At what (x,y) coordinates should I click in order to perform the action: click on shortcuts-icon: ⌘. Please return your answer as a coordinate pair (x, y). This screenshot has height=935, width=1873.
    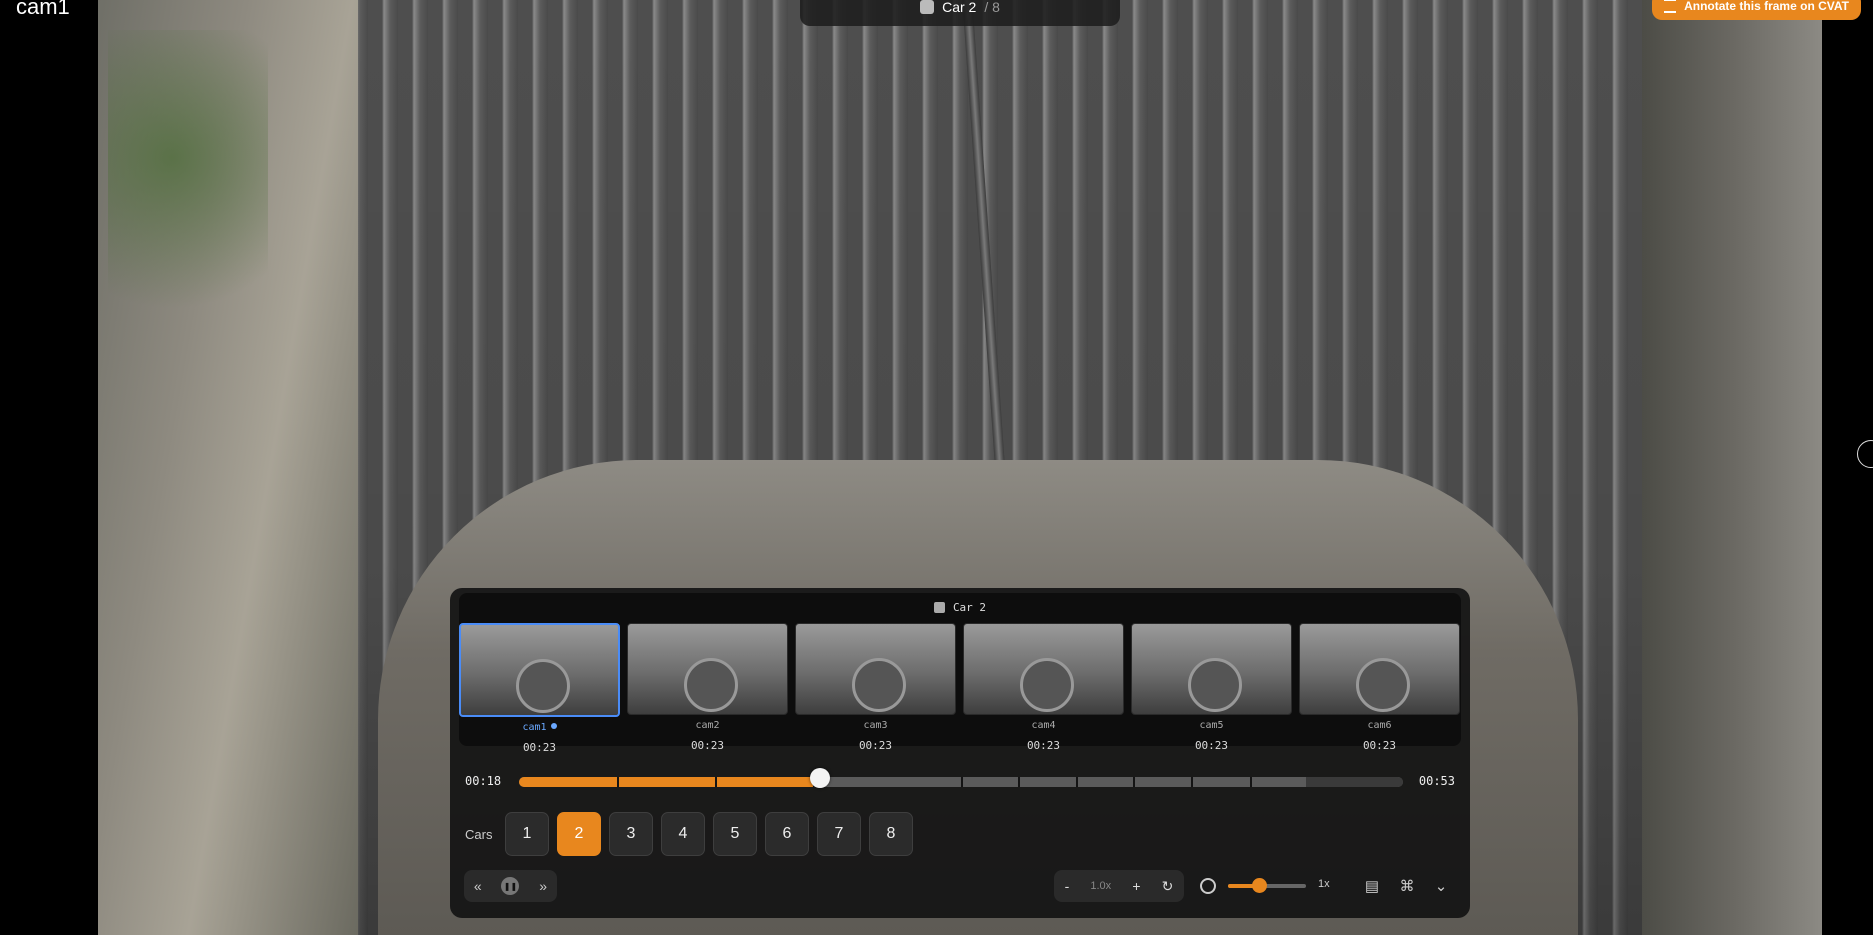
    Looking at the image, I should click on (1407, 886).